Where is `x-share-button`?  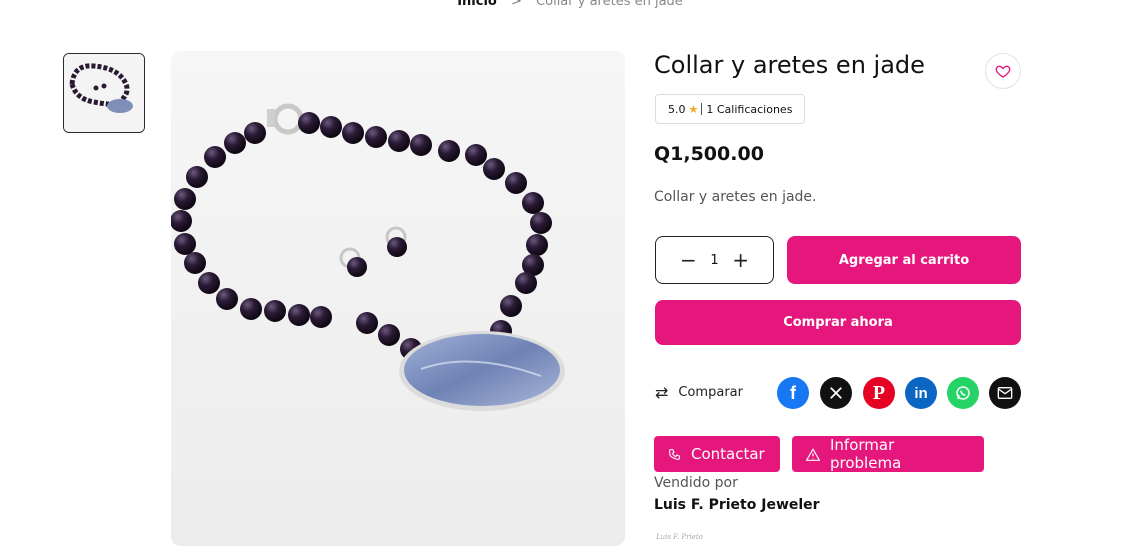 x-share-button is located at coordinates (836, 393).